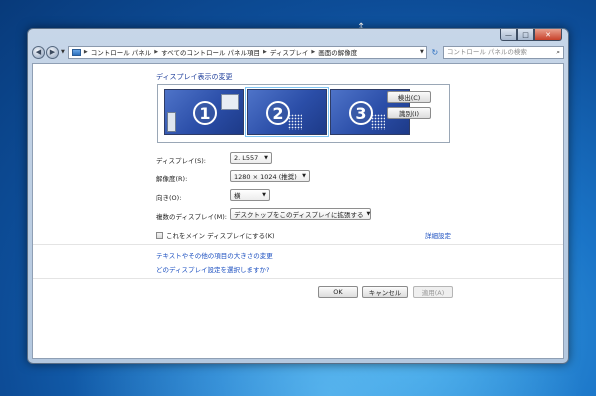 Image resolution: width=596 pixels, height=396 pixels. I want to click on apply-button: 適用(A), so click(433, 292).